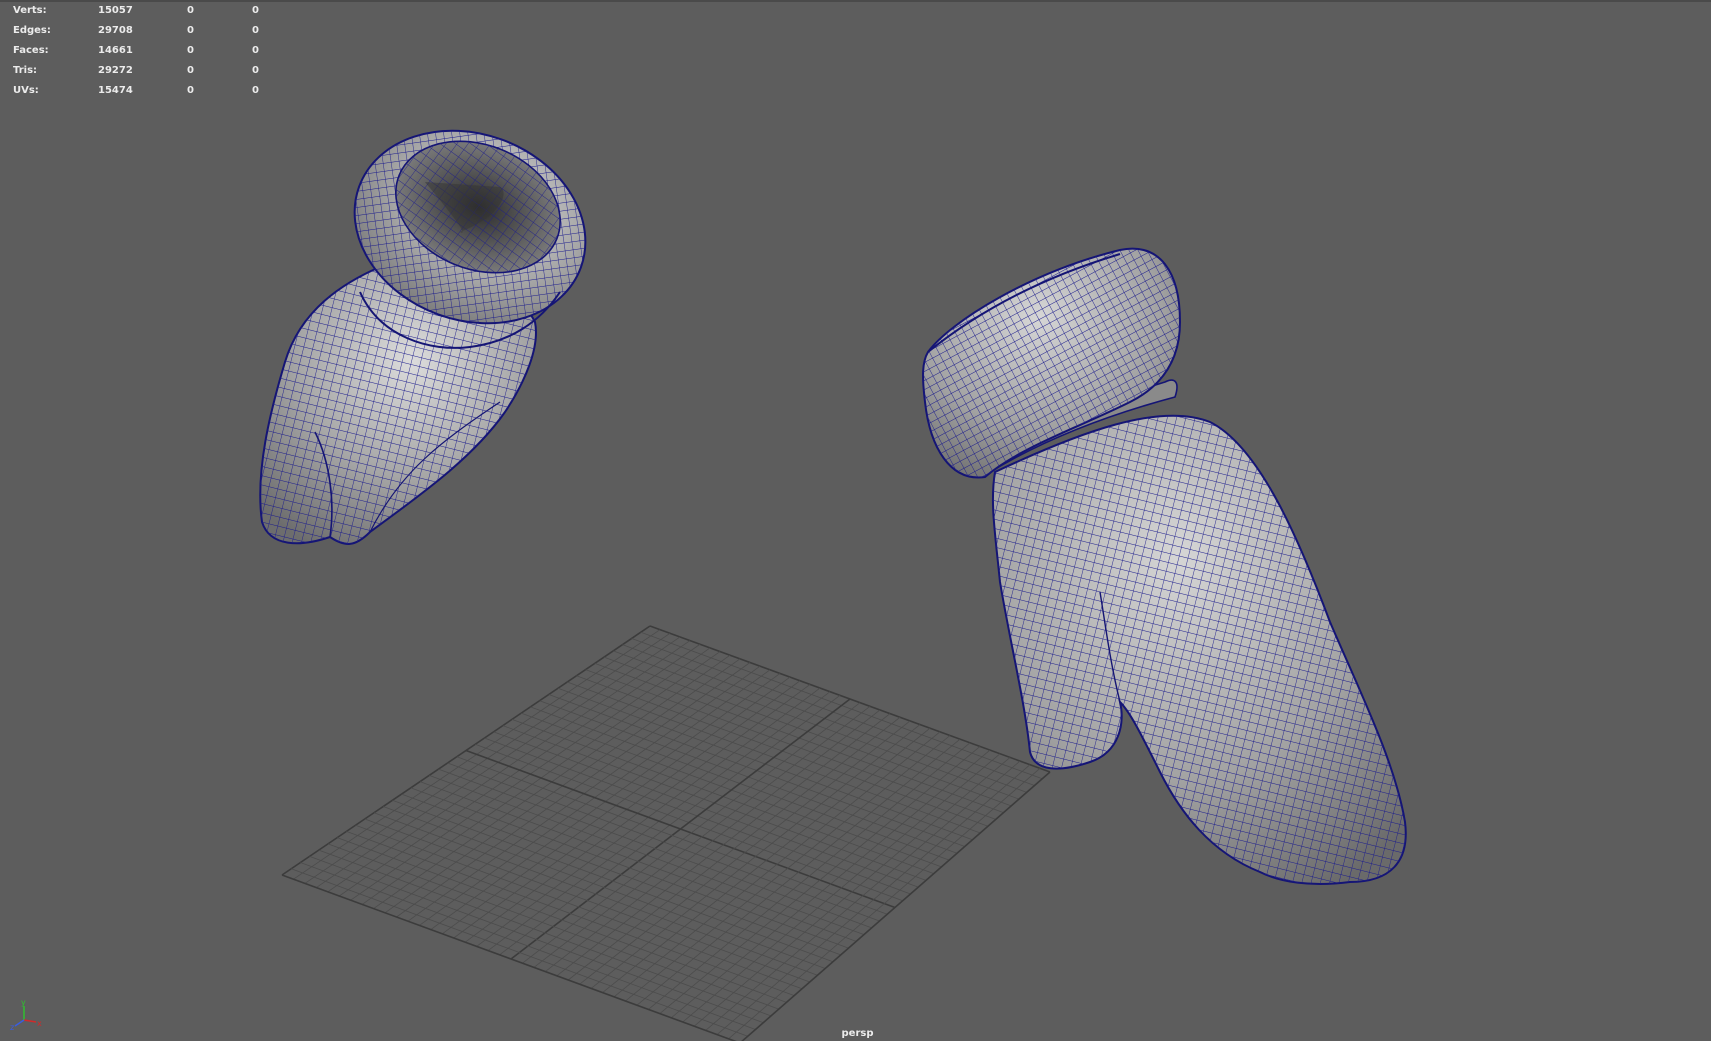  Describe the element at coordinates (857, 1033) in the screenshot. I see `camera-name-label: persp` at that location.